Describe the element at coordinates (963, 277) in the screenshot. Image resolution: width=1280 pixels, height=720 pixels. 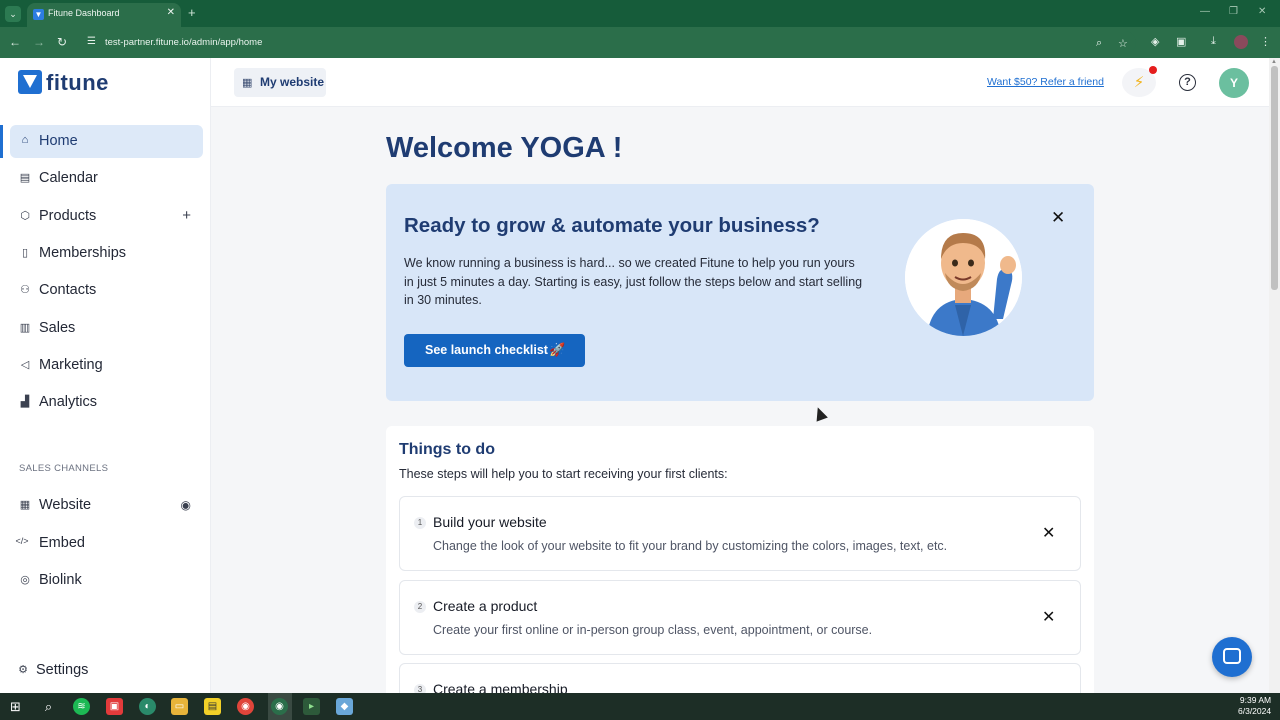
I see `memoji-avatar-illustration` at that location.